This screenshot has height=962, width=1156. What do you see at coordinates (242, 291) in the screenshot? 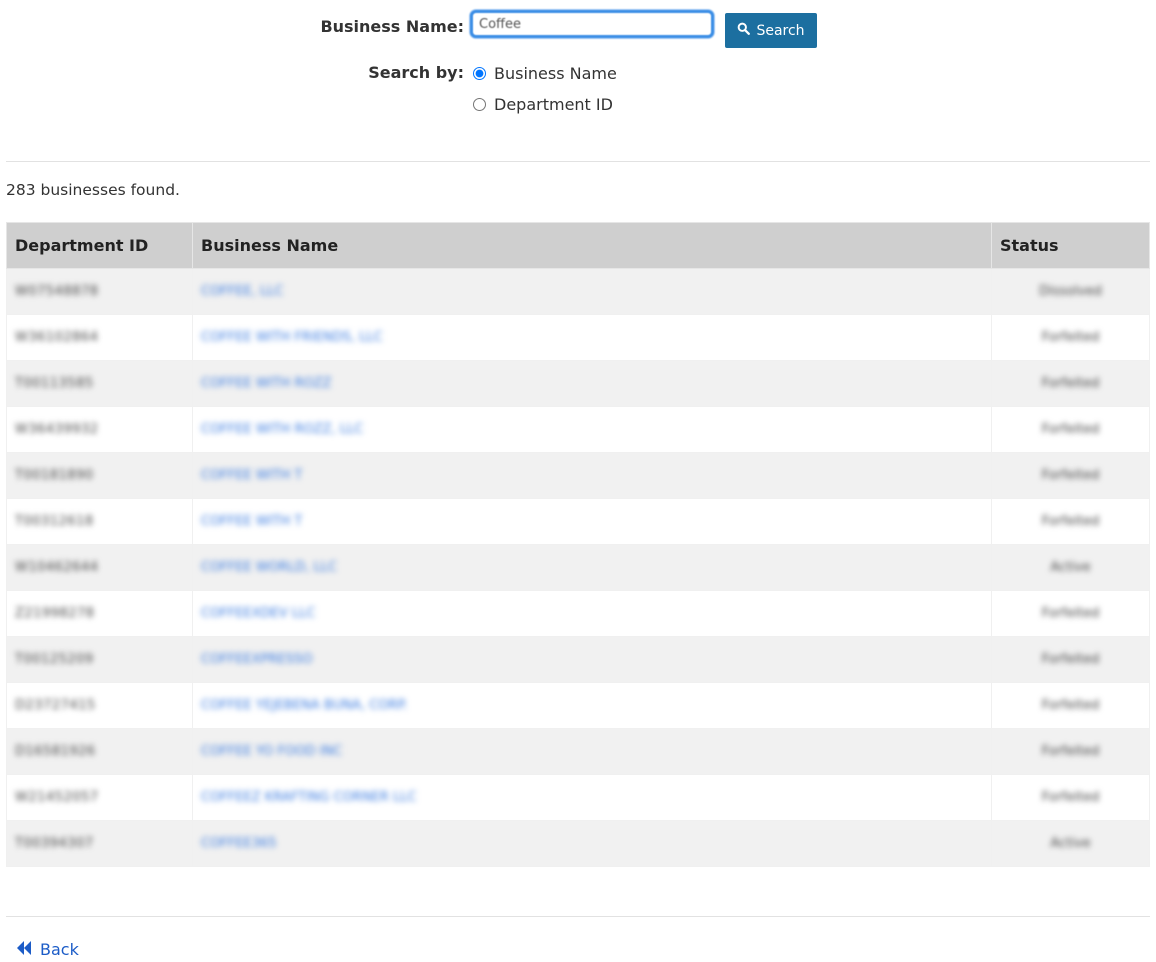
I see `business-name-link: COFFEE, LLC` at bounding box center [242, 291].